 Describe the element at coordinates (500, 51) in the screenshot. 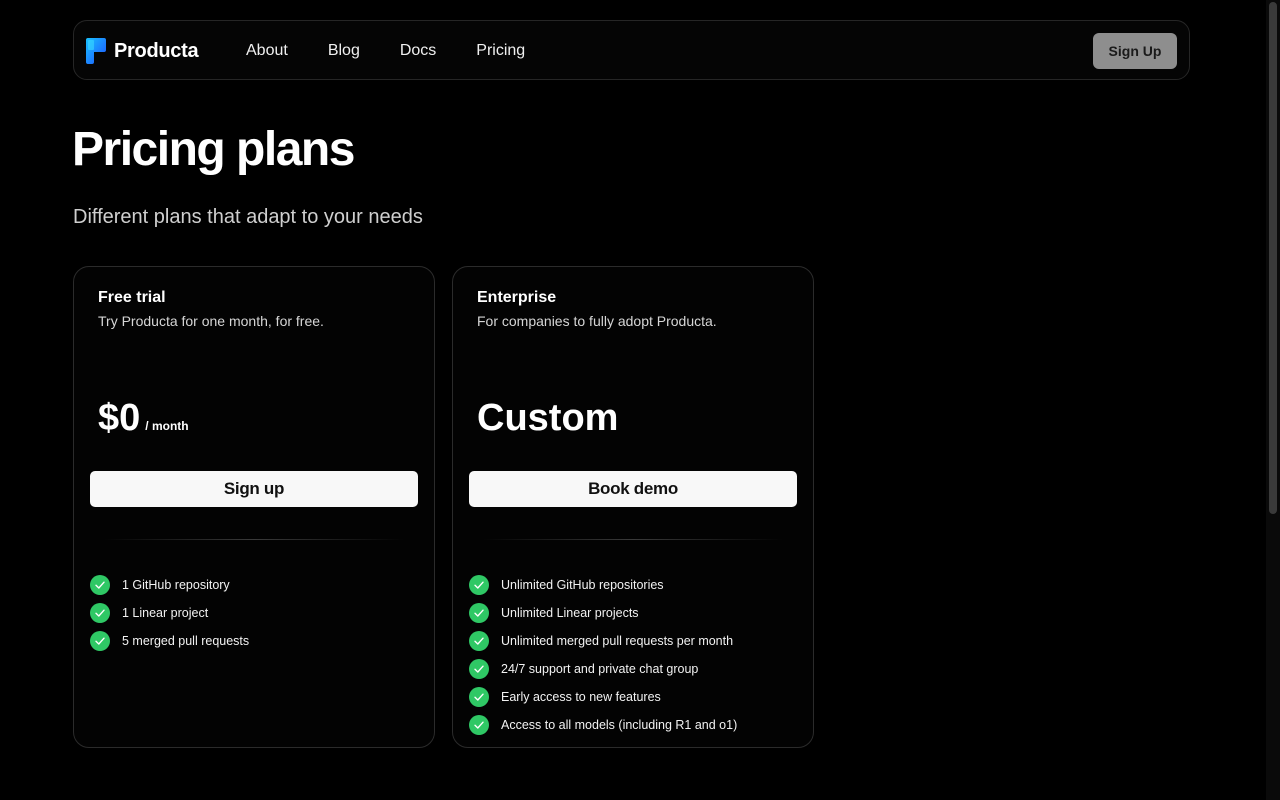

I see `nav-link-pricing: Pricing` at that location.